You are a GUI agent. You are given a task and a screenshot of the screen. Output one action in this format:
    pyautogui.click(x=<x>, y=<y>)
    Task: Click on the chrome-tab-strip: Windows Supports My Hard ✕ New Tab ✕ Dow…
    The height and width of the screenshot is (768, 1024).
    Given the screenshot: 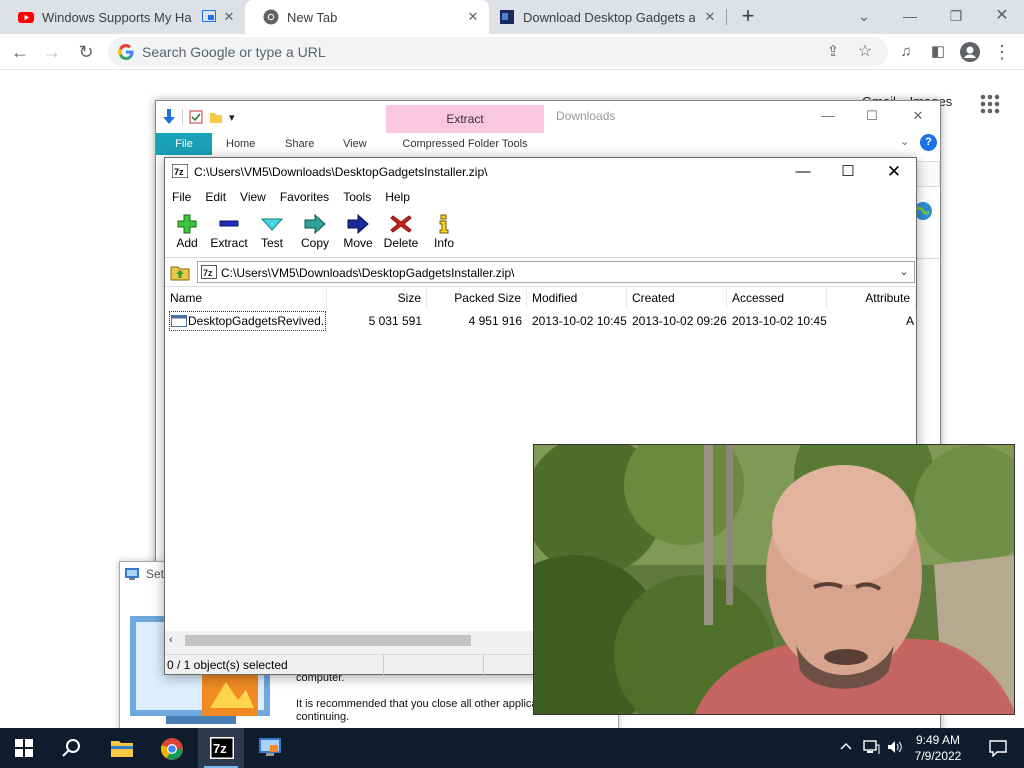 What is the action you would take?
    pyautogui.click(x=512, y=17)
    